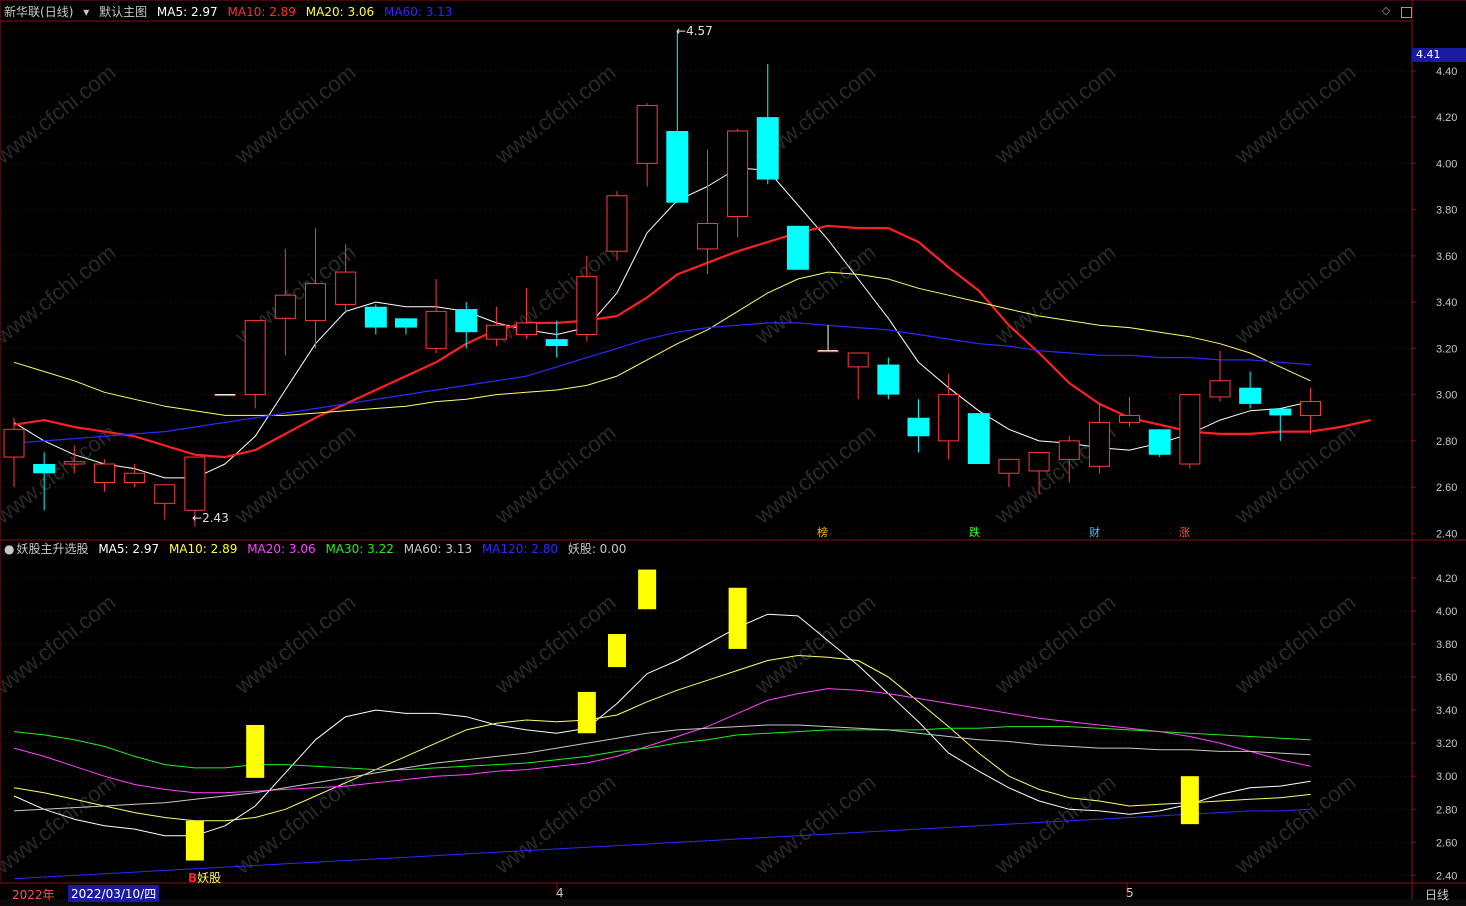 Image resolution: width=1466 pixels, height=906 pixels. What do you see at coordinates (1446, 396) in the screenshot?
I see `price-axis-tick-label: 3.00` at bounding box center [1446, 396].